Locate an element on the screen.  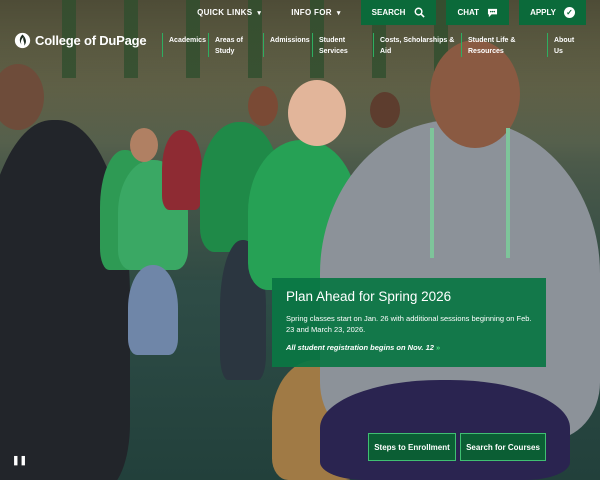
cod-flame-icon is located at coordinates (22, 40).